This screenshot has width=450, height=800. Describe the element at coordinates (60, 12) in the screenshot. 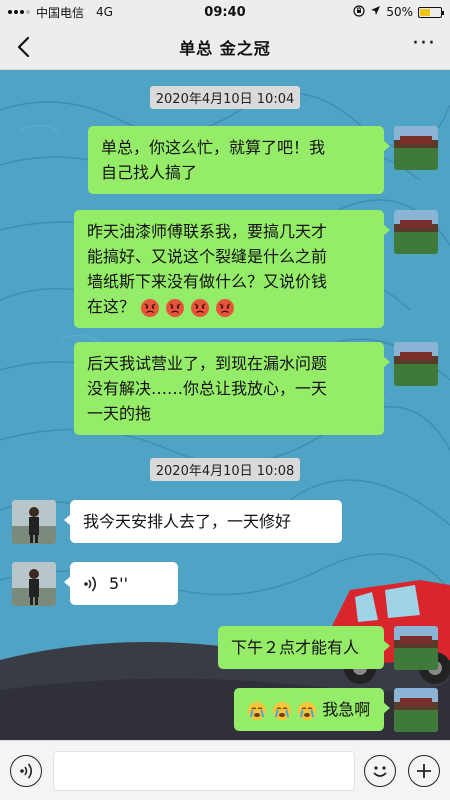

I see `carrier-name: 中国电信` at that location.